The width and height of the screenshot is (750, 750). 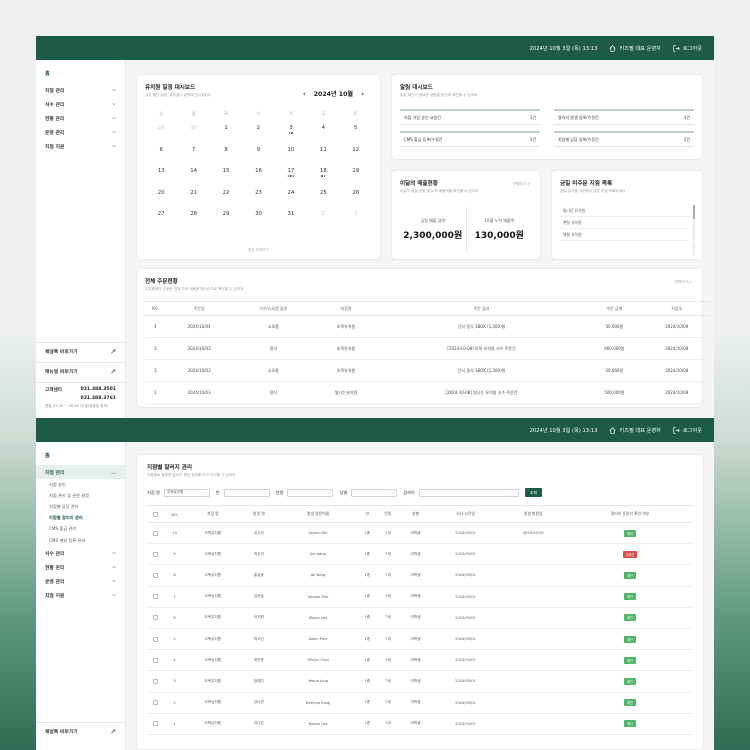 I want to click on no-order-item: 빛나던 유치원, so click(x=625, y=211).